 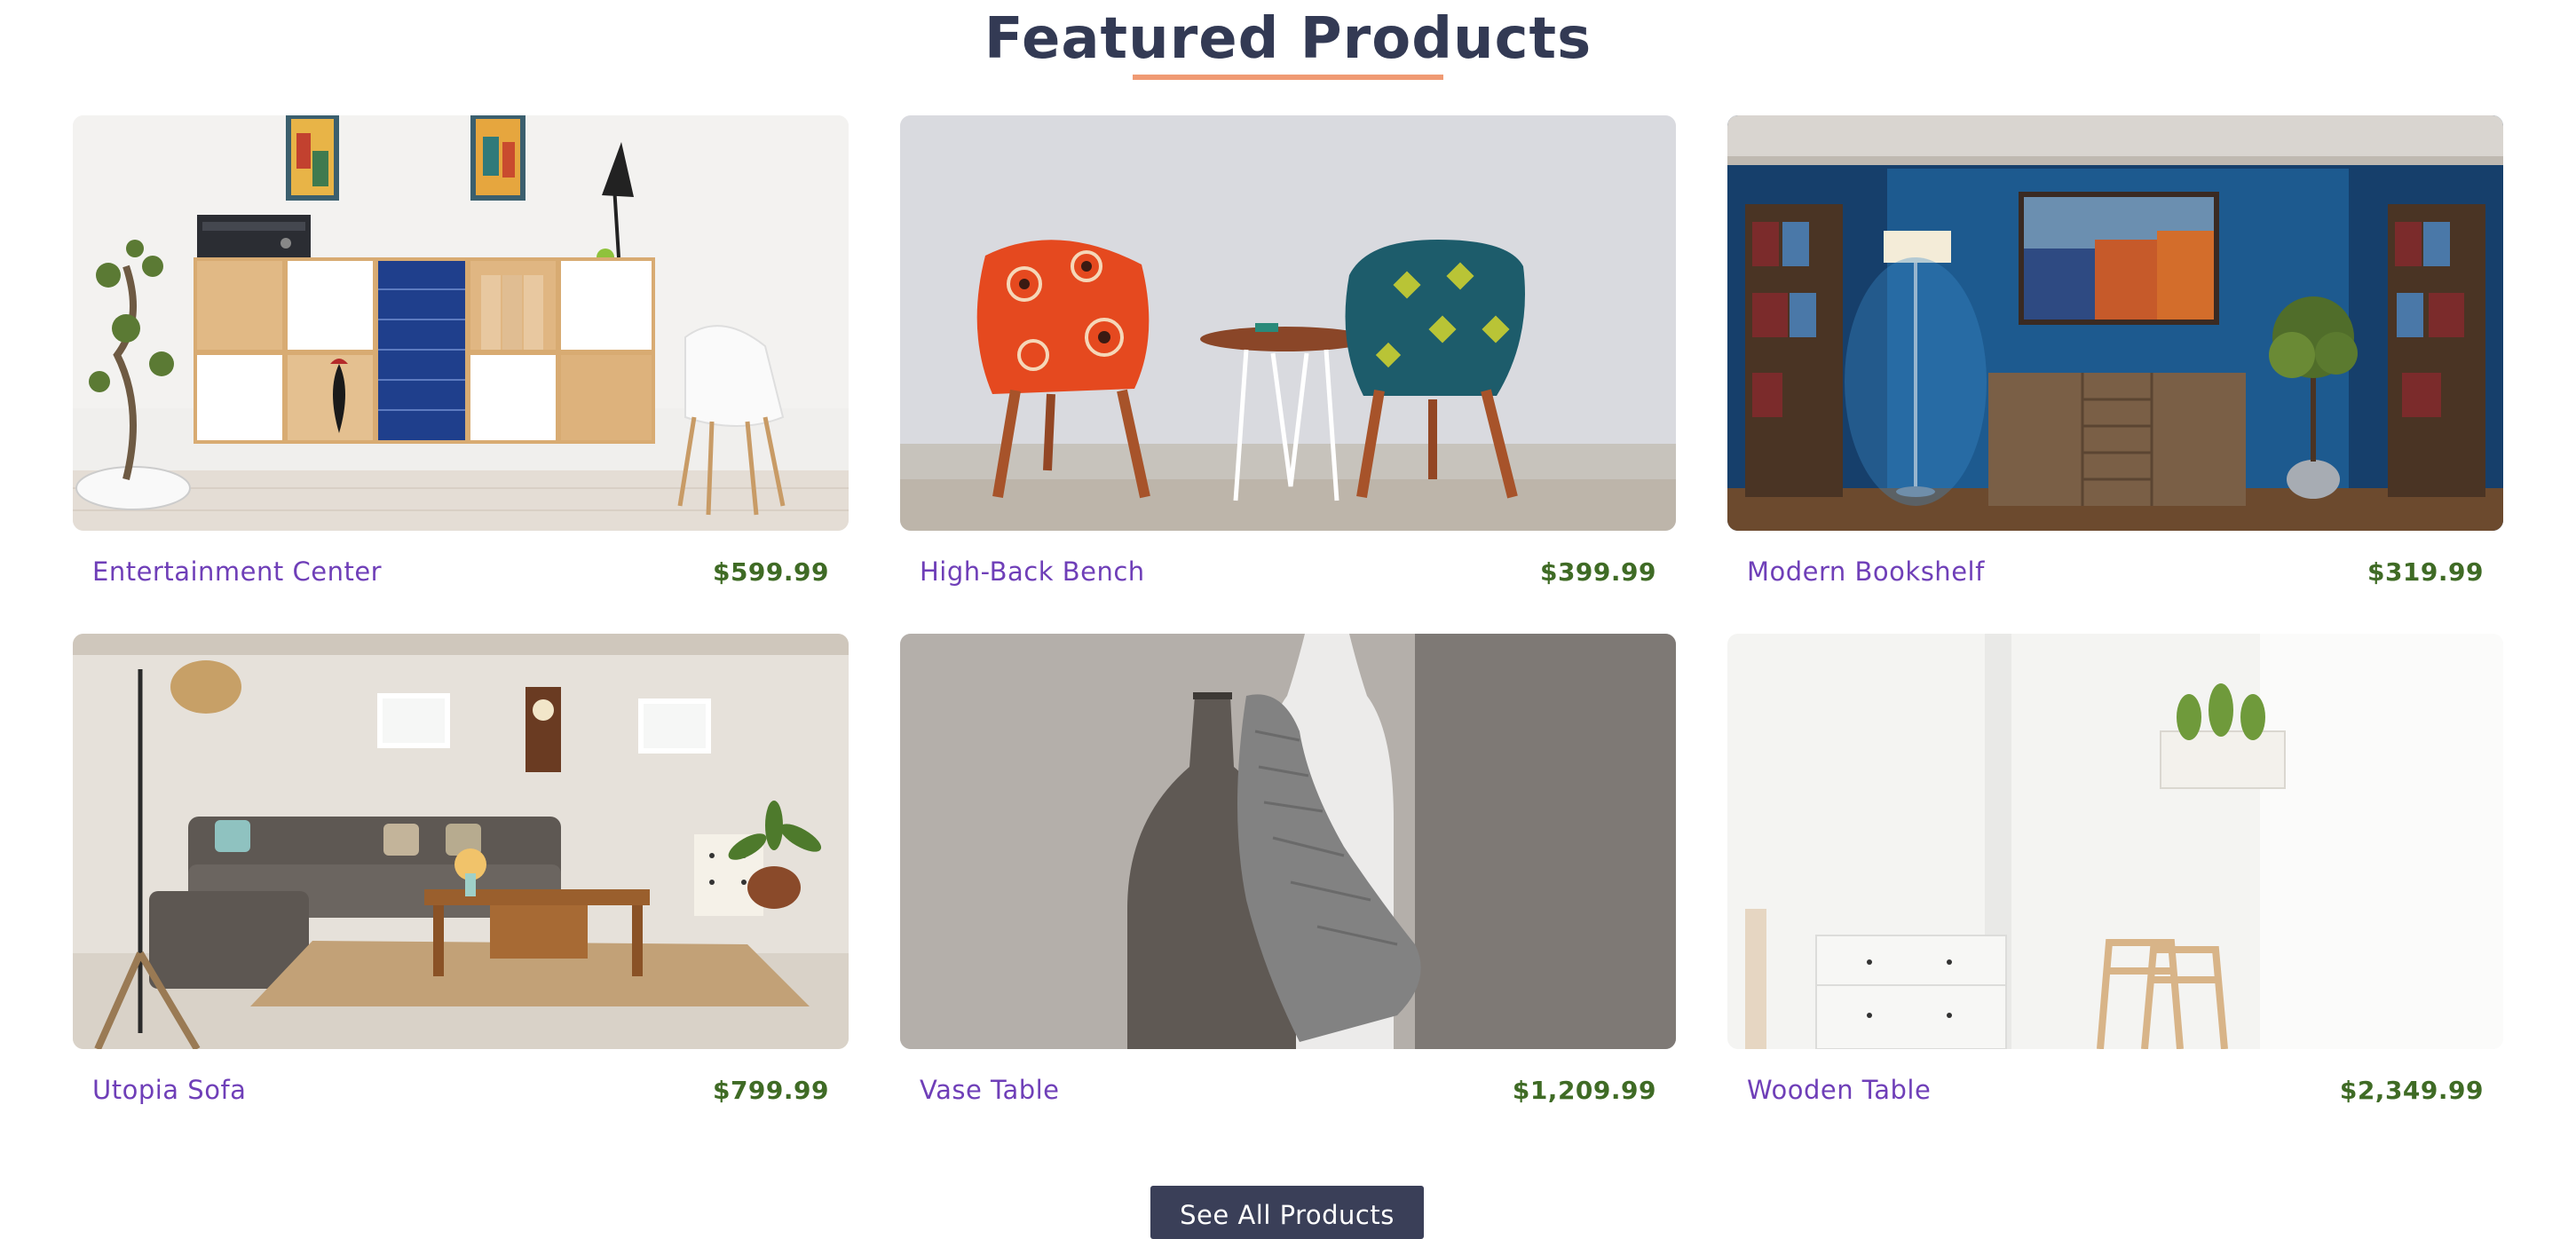 What do you see at coordinates (237, 571) in the screenshot?
I see `product-name: Entertainment Center` at bounding box center [237, 571].